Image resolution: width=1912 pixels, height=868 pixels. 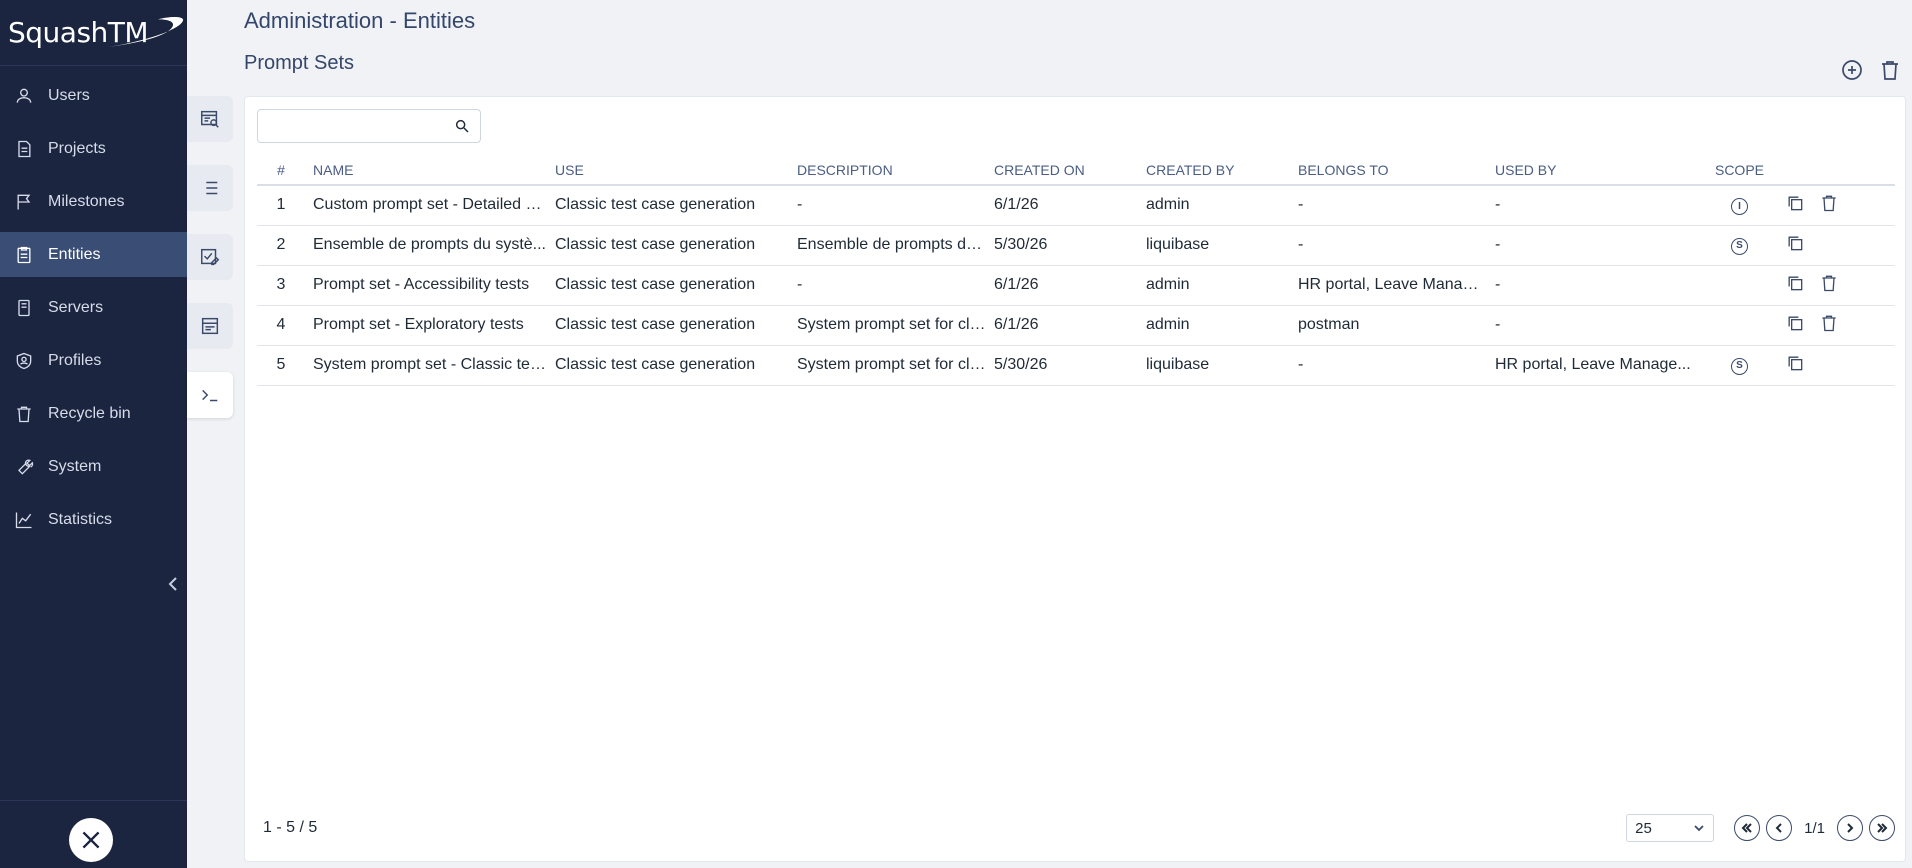 I want to click on entity-nav-search-report, so click(x=210, y=119).